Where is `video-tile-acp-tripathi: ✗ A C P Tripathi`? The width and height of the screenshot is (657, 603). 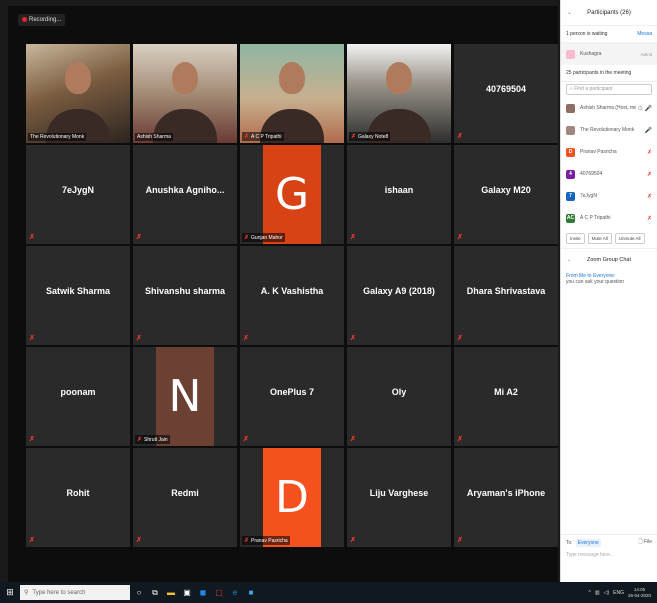
video-tile-acp-tripathi: ✗ A C P Tripathi is located at coordinates (292, 93).